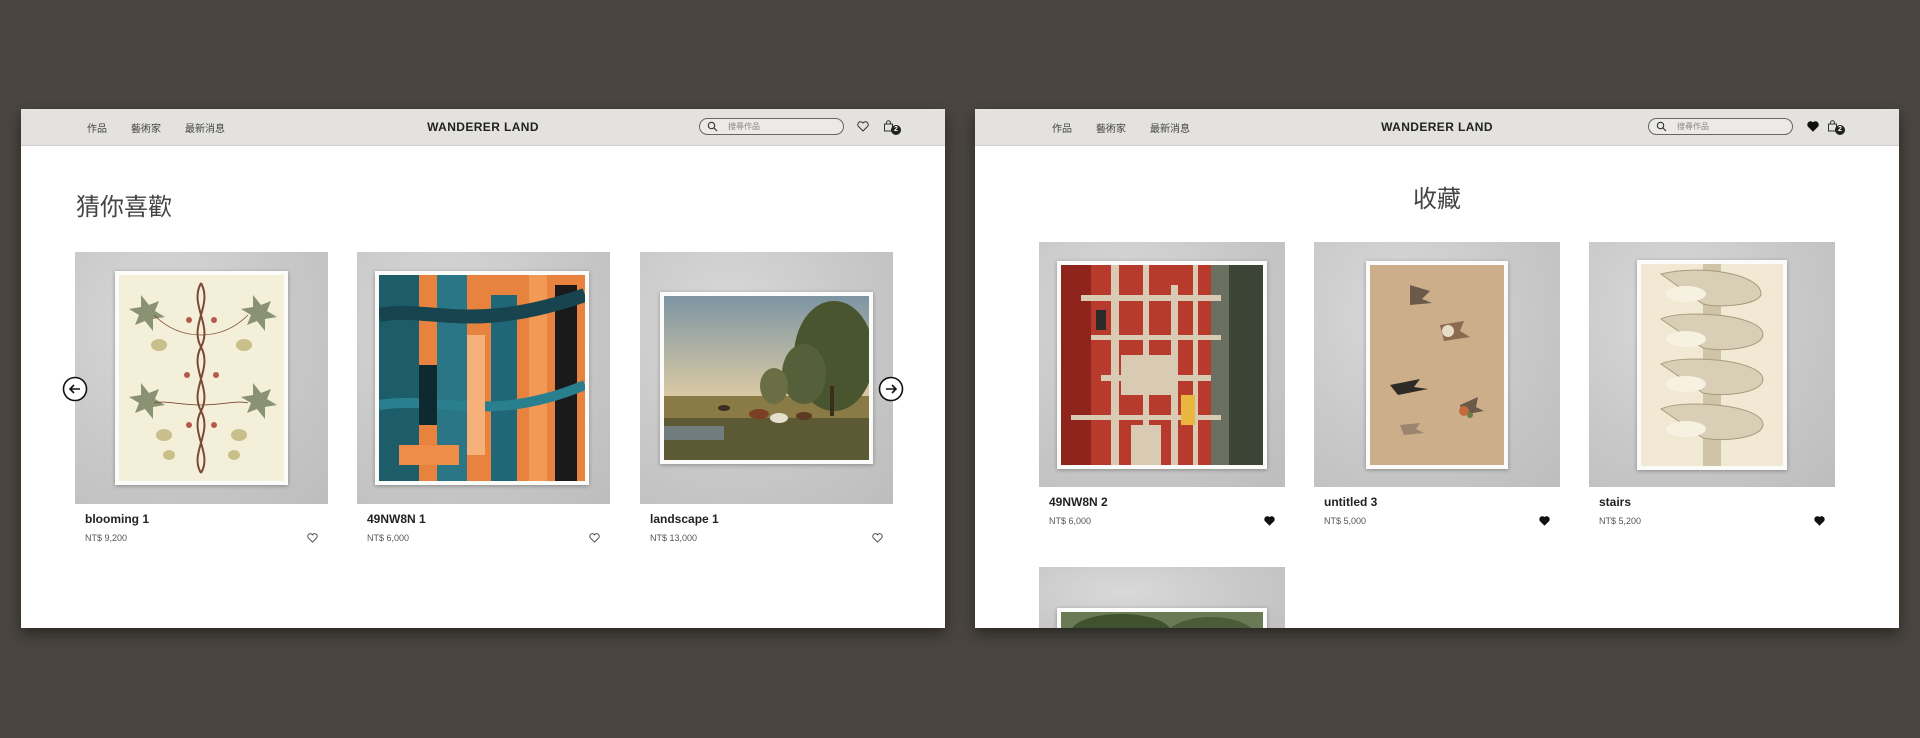  I want to click on product-card: untitled 3 NT$ 5,000, so click(1437, 384).